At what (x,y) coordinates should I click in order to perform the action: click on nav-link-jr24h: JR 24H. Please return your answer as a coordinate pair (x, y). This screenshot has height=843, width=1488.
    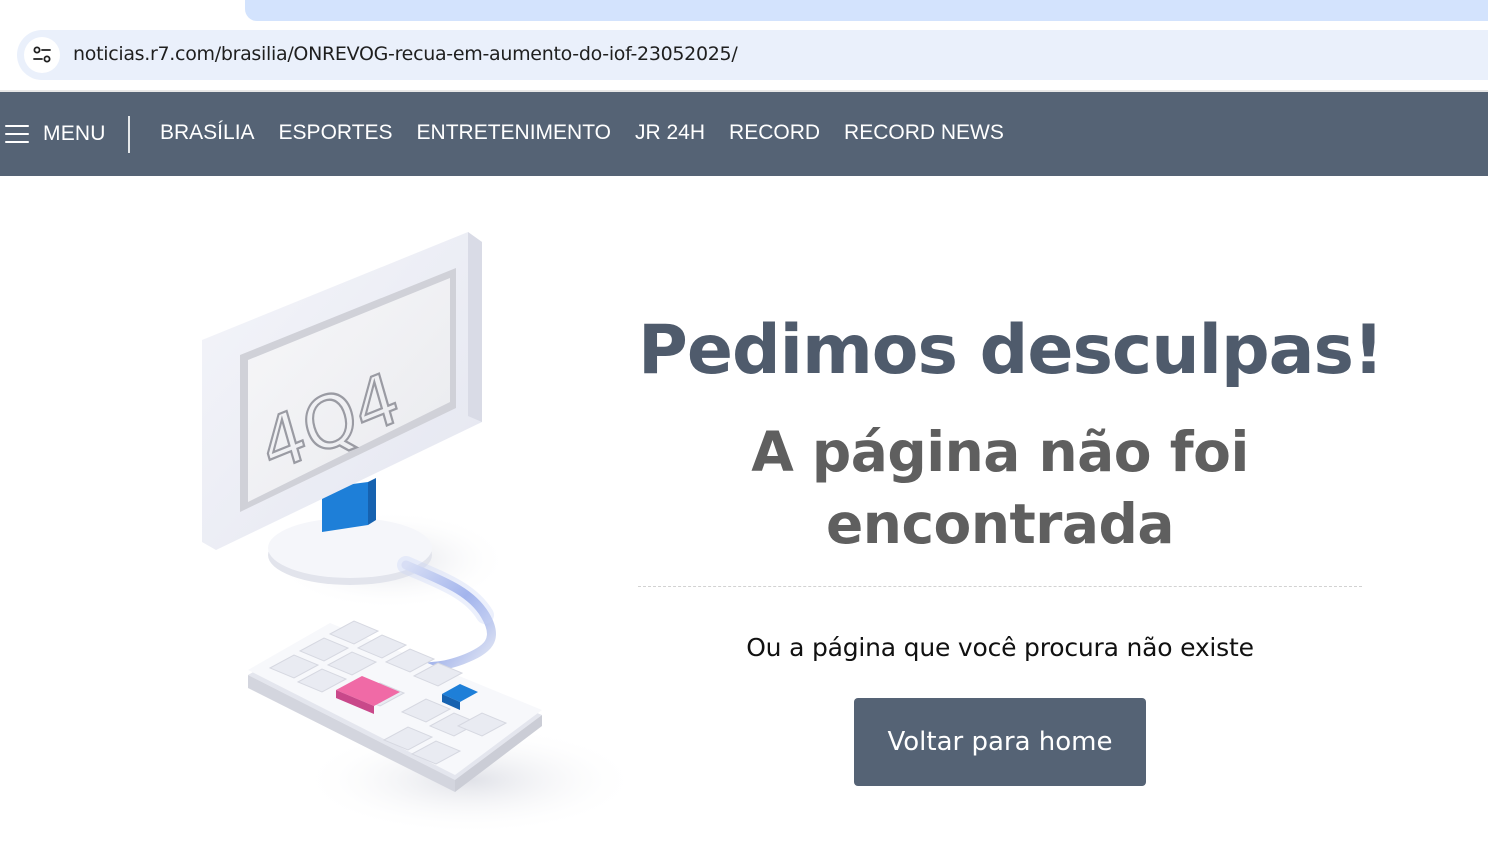
    Looking at the image, I should click on (670, 133).